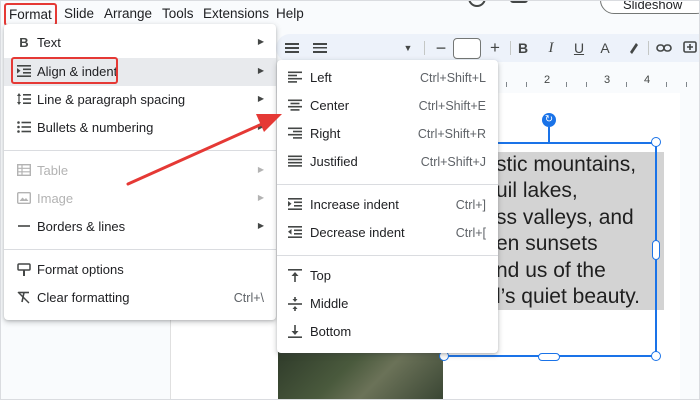 The width and height of the screenshot is (700, 400). I want to click on submenu-item-label: Left, so click(321, 77).